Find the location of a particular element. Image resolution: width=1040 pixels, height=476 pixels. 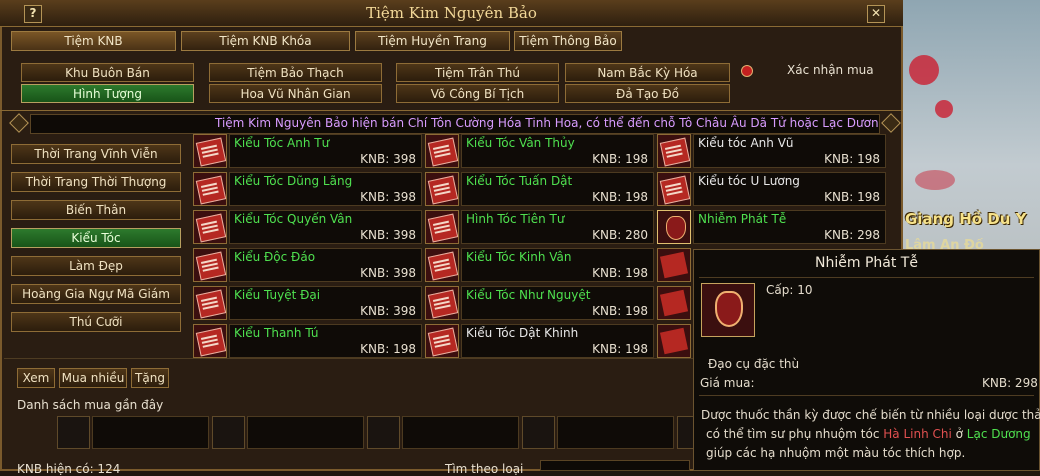

shop-bao-thach: Tiệm Bảo Thạch is located at coordinates (295, 72).